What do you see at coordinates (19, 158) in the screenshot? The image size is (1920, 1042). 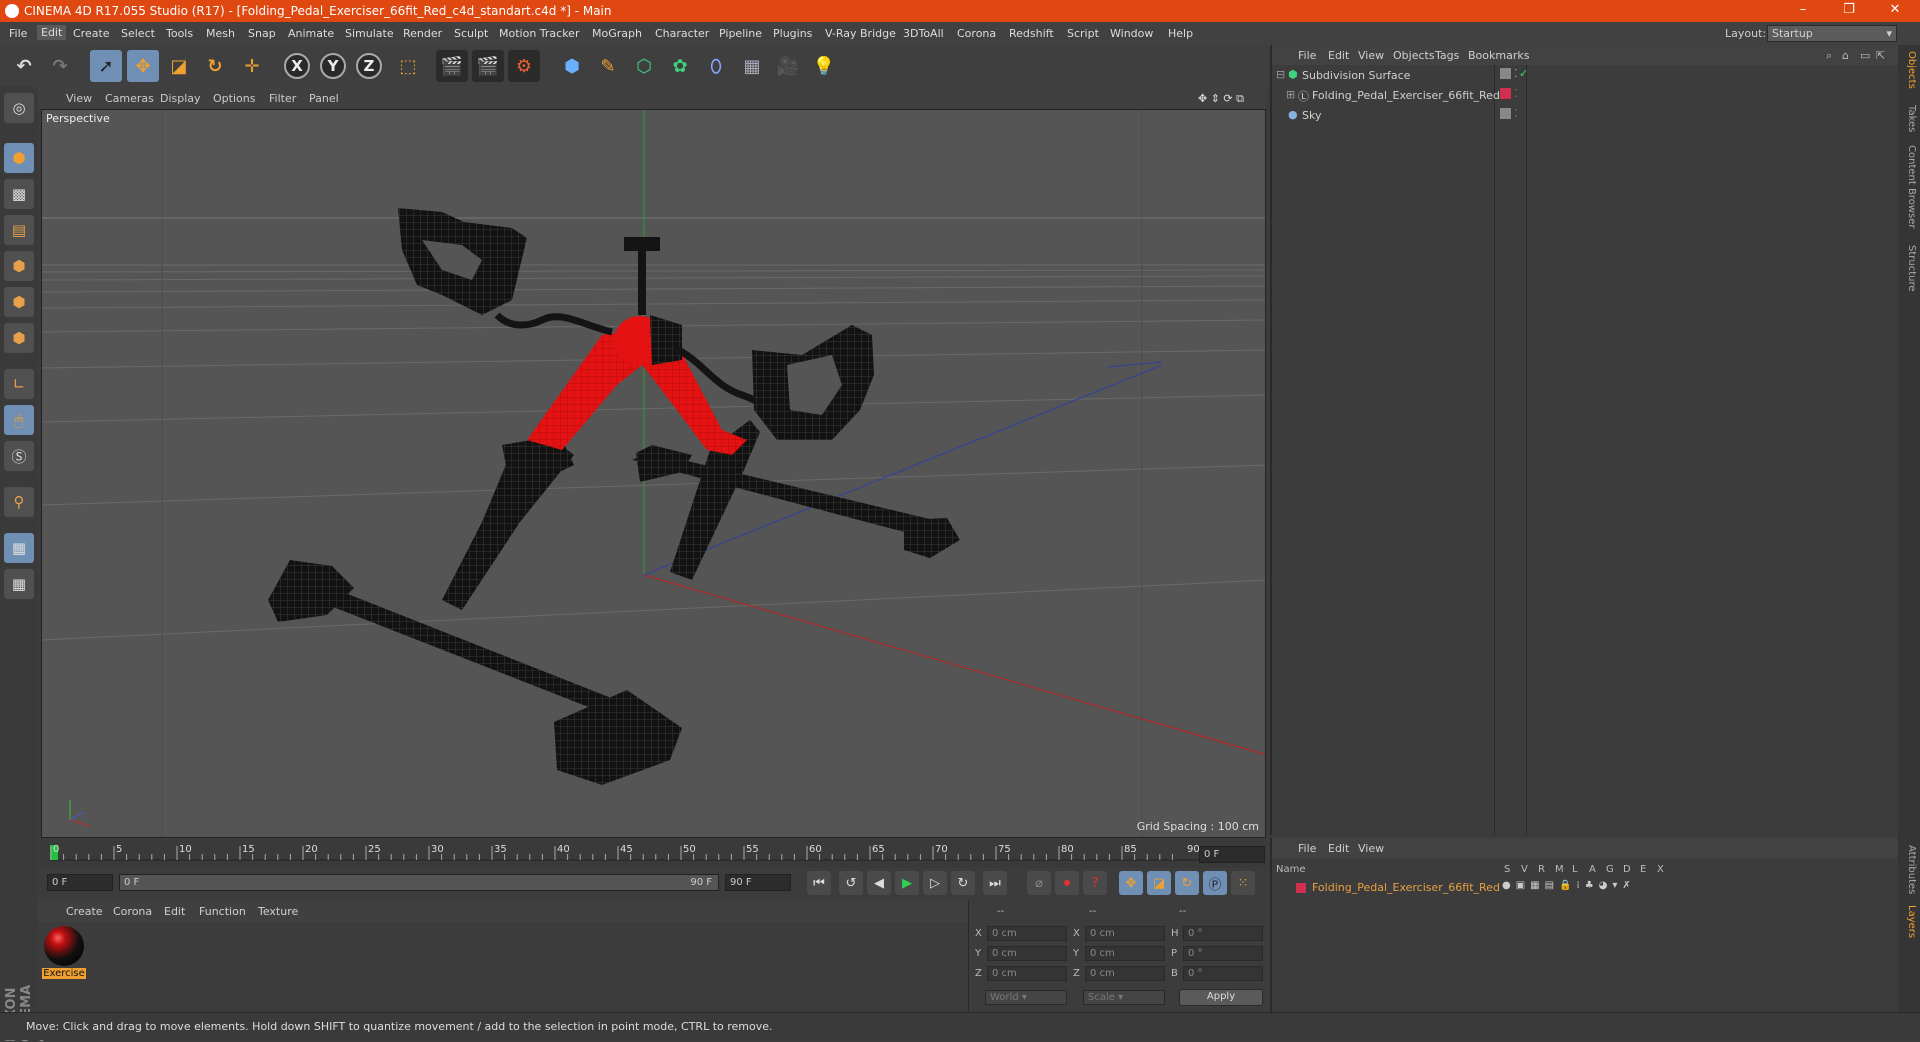 I see `model-mode-icon: ⬢` at bounding box center [19, 158].